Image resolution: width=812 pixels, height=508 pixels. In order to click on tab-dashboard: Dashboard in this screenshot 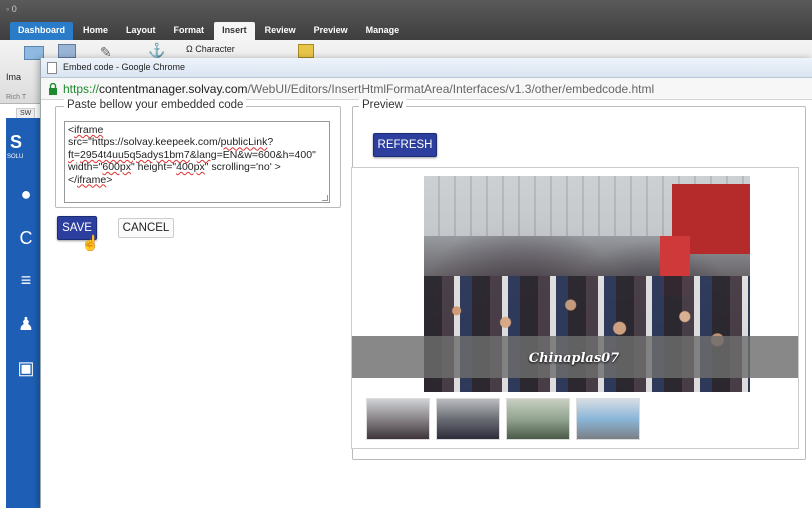, I will do `click(42, 31)`.